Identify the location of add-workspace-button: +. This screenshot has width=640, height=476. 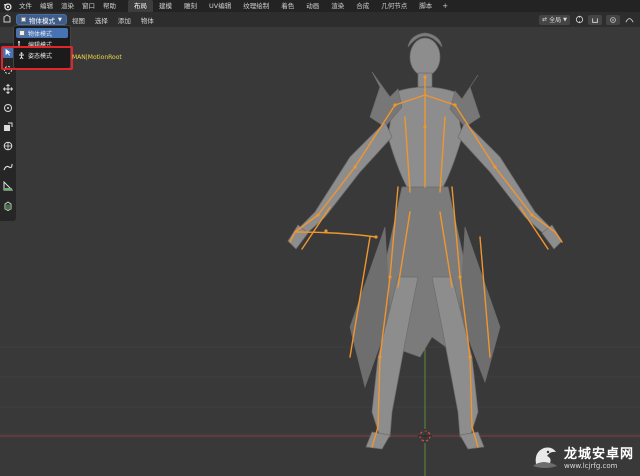
(445, 6).